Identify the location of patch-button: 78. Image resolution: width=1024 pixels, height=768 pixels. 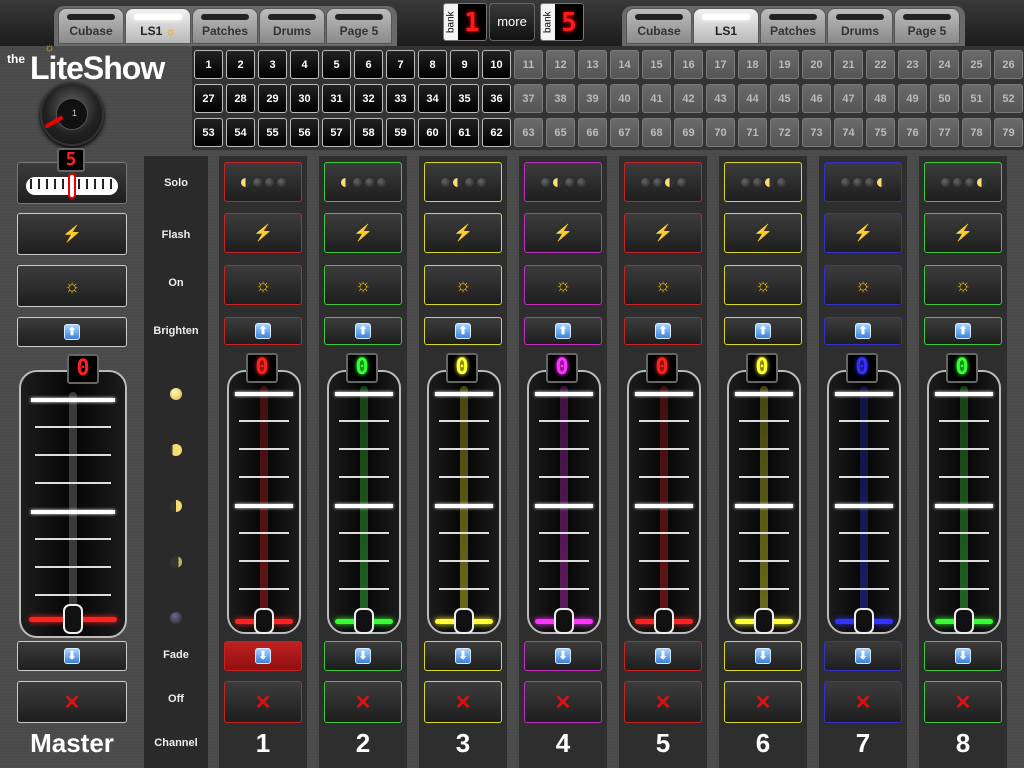
(976, 132).